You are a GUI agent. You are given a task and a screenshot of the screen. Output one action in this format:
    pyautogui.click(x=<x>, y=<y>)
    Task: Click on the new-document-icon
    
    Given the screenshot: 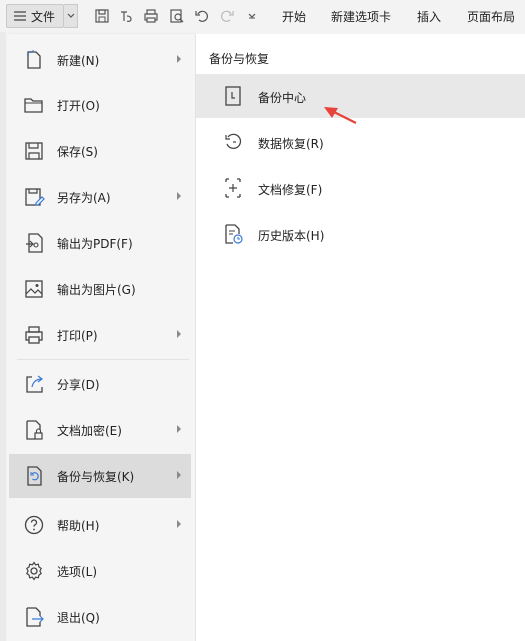 What is the action you would take?
    pyautogui.click(x=33, y=59)
    